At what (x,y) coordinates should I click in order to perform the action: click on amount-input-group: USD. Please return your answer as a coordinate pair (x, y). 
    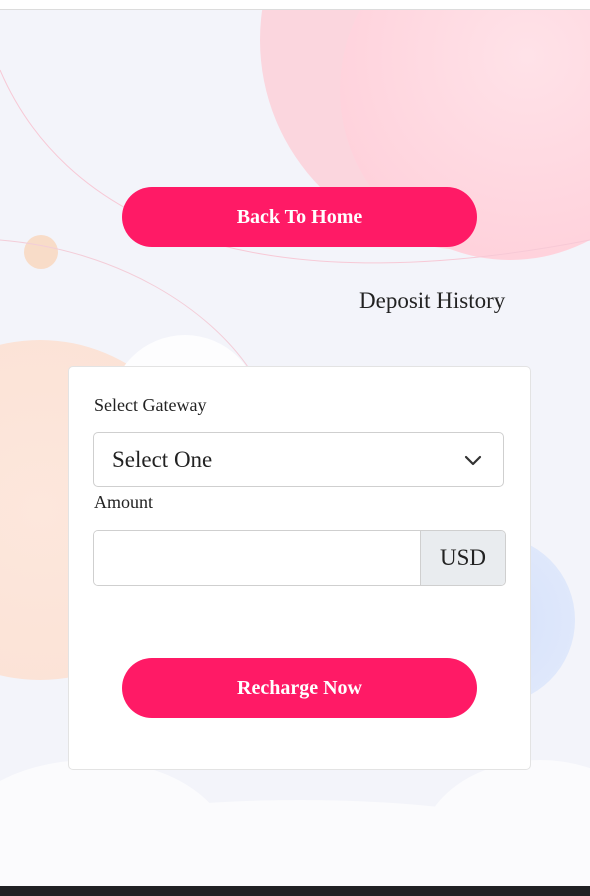
    Looking at the image, I should click on (299, 558).